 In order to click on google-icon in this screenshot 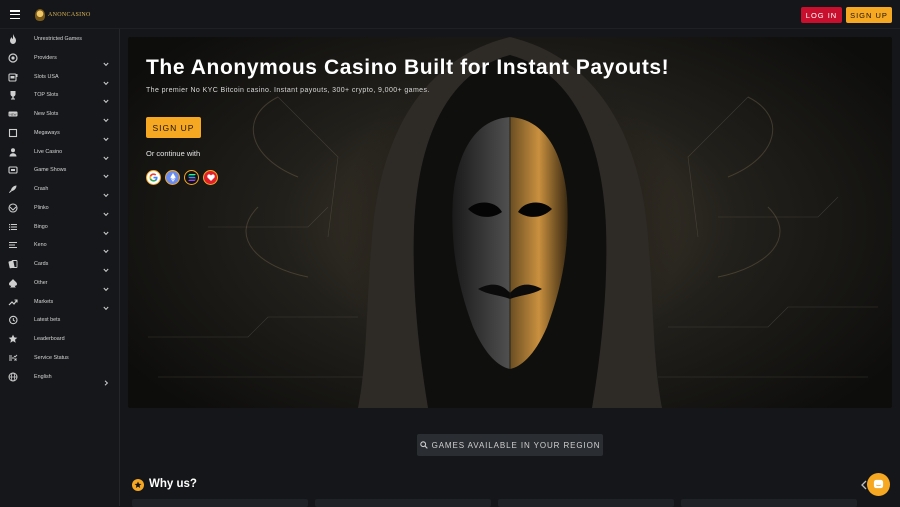, I will do `click(153, 177)`.